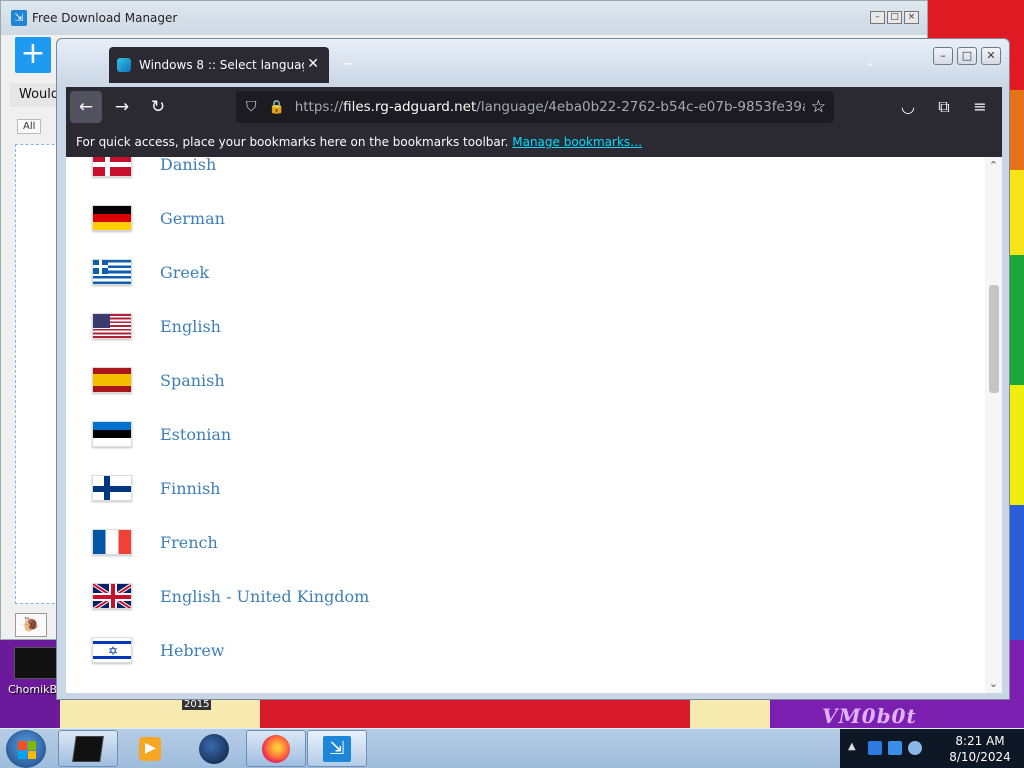 The height and width of the screenshot is (768, 1024). Describe the element at coordinates (32, 689) in the screenshot. I see `desktop-shortcut-label: ChomikB` at that location.